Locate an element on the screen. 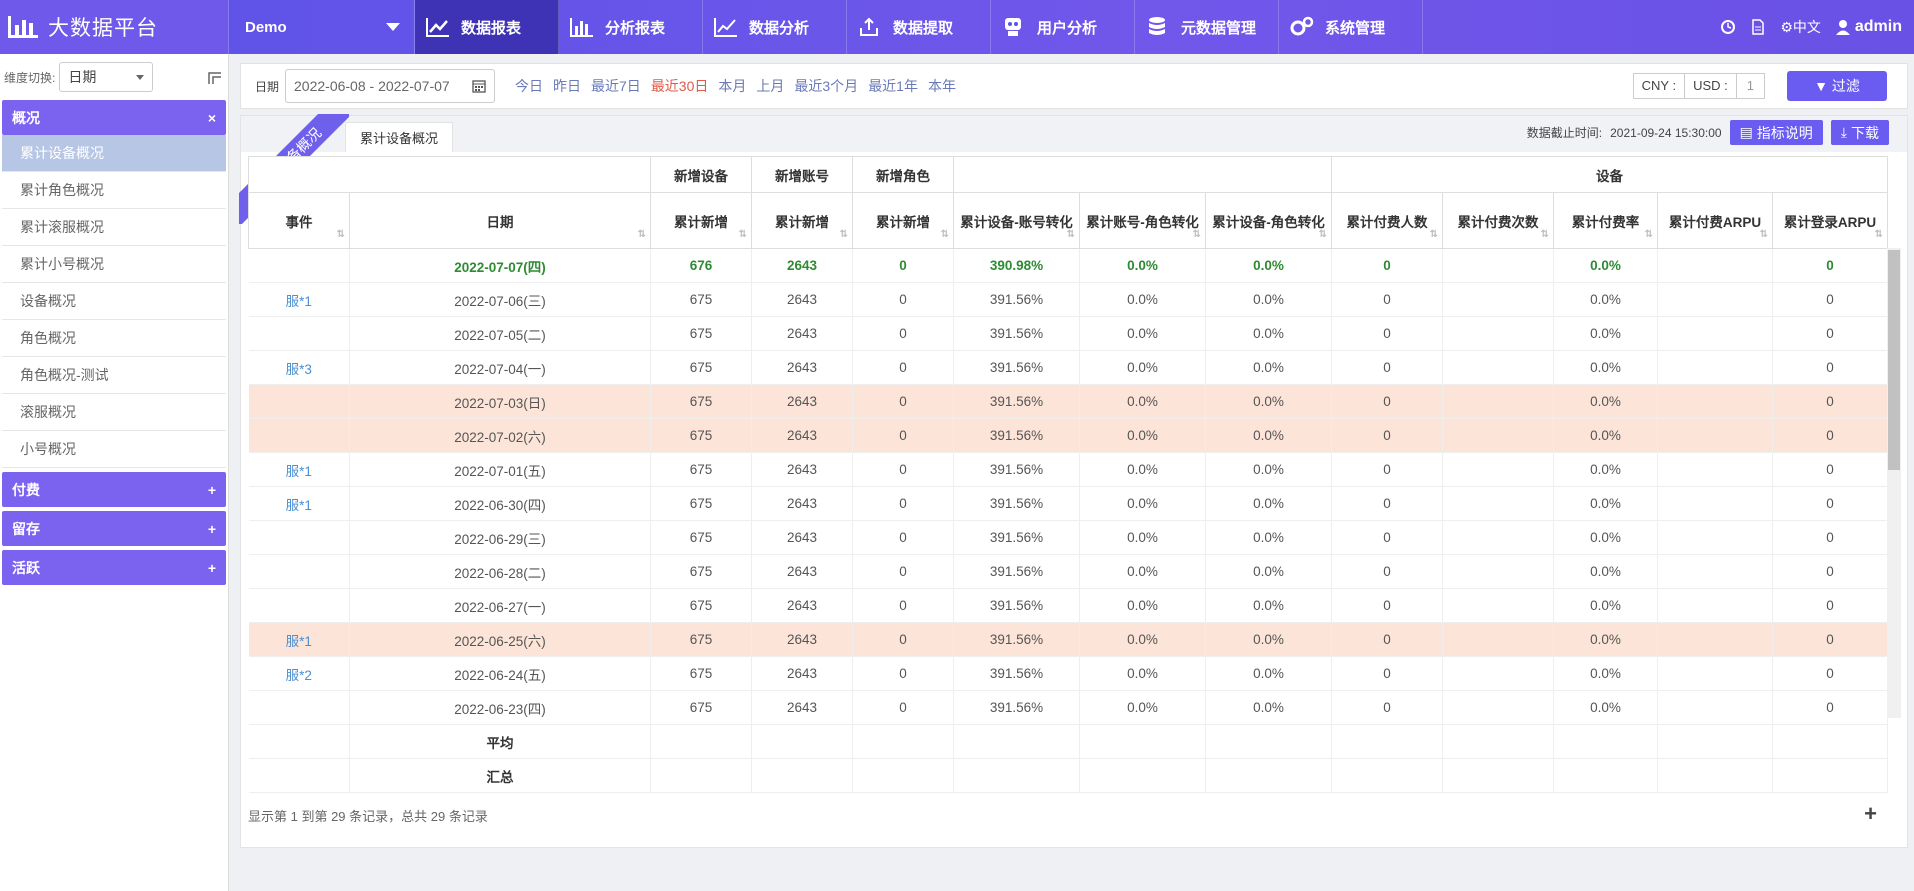 The image size is (1914, 891). scrollbar-thumb is located at coordinates (1894, 360).